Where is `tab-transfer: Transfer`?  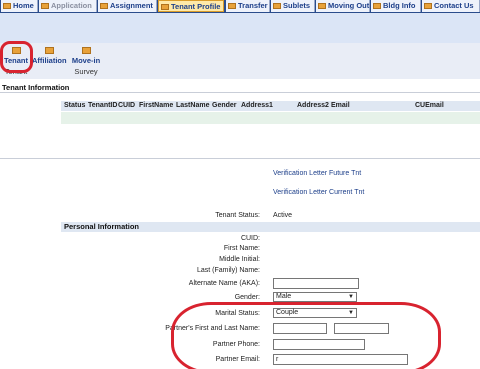
tab-transfer: Transfer is located at coordinates (248, 6).